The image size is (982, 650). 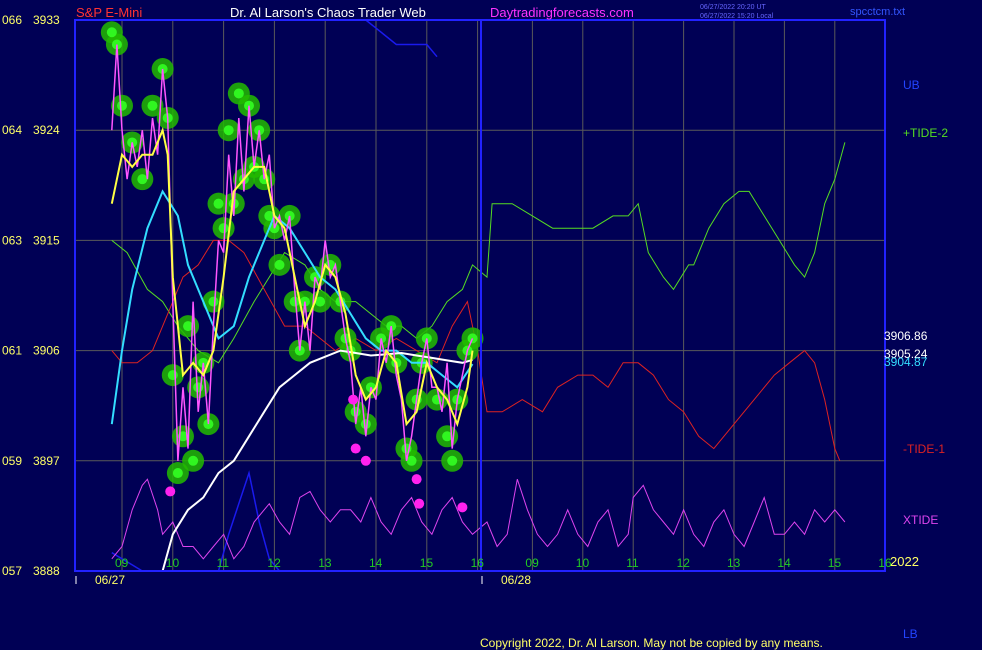 I want to click on site-link: Daytradingforecasts.com, so click(x=562, y=12).